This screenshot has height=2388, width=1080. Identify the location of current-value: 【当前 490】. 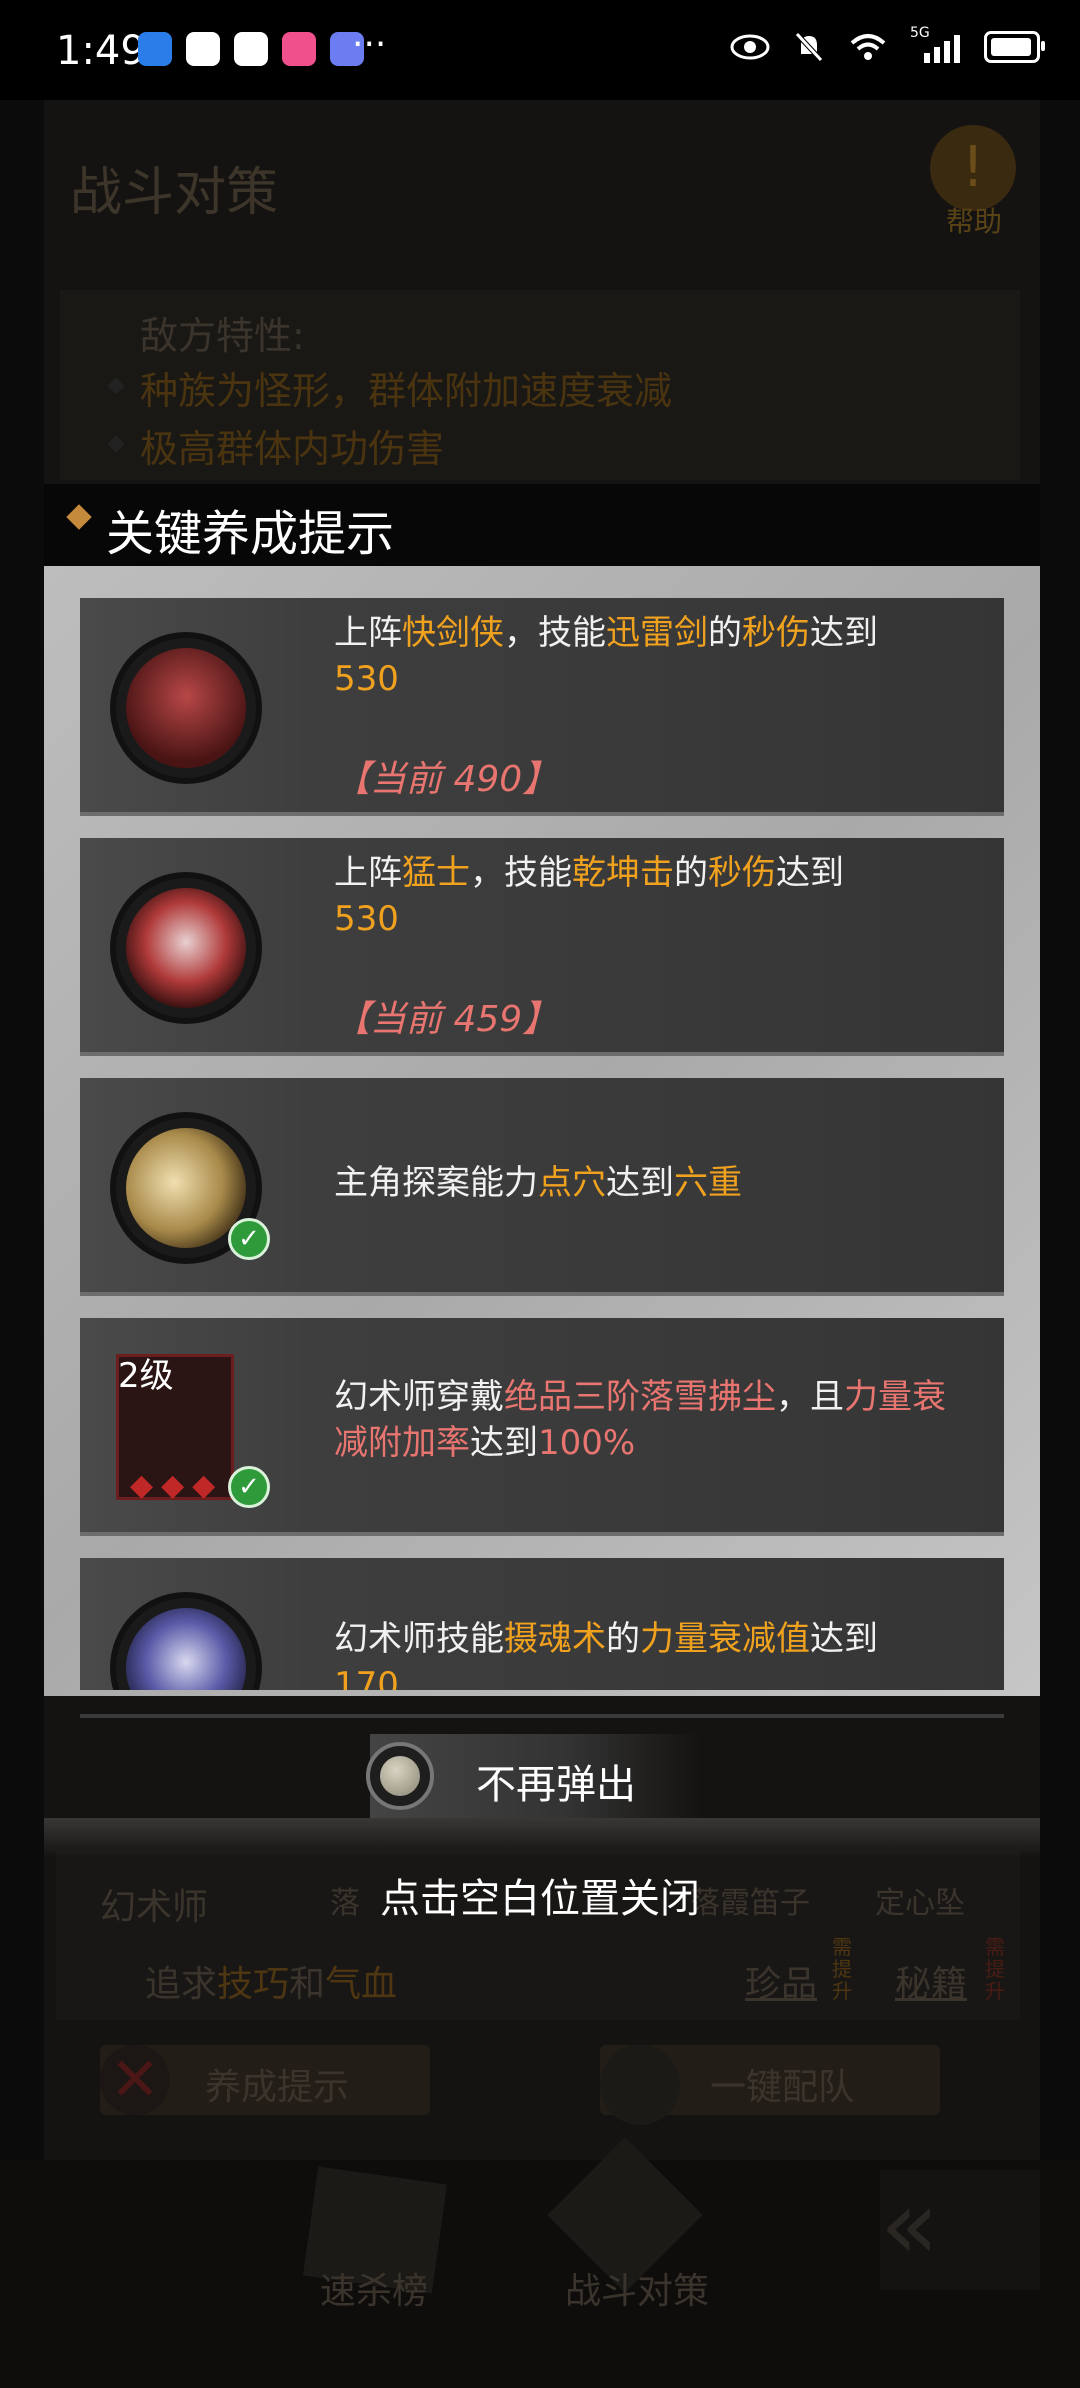
(446, 779).